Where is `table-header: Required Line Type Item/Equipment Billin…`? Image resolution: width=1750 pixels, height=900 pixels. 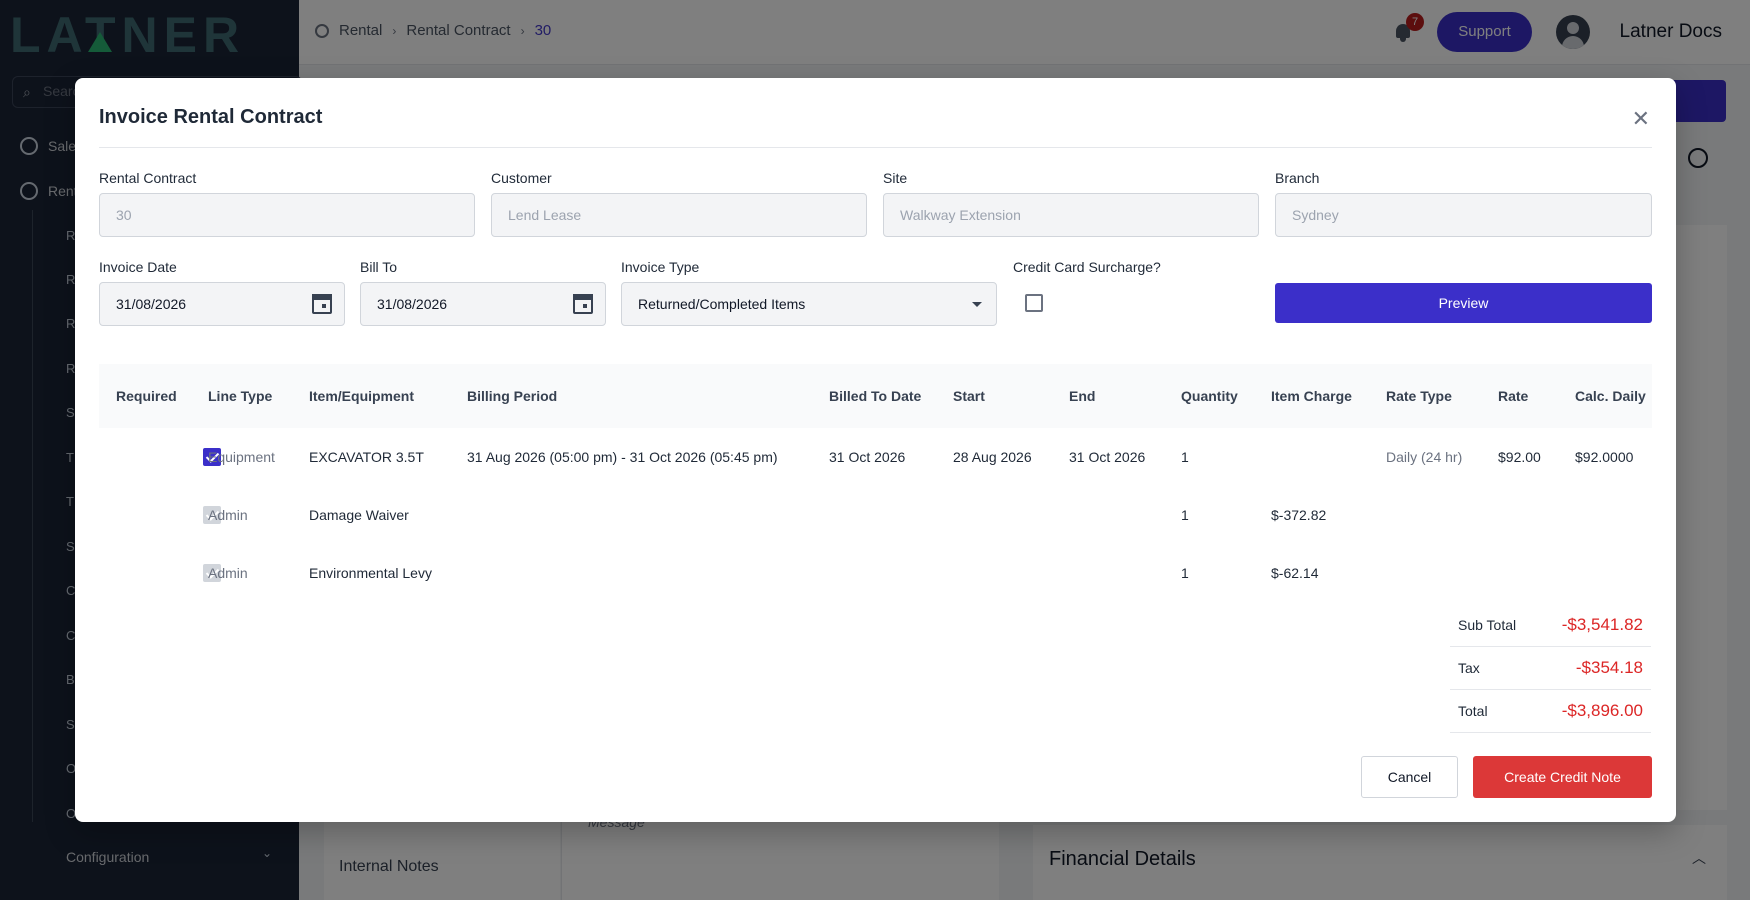
table-header: Required Line Type Item/Equipment Billin… is located at coordinates (875, 396).